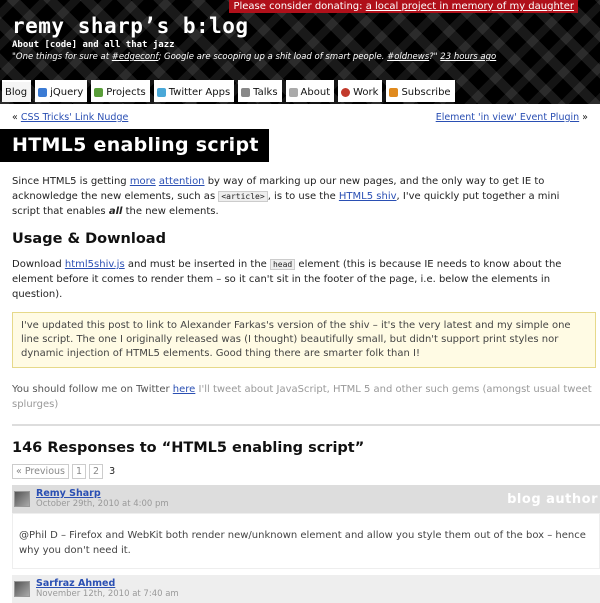 This screenshot has height=603, width=600. I want to click on tweet-text-pre: "One things for sure at, so click(62, 57).